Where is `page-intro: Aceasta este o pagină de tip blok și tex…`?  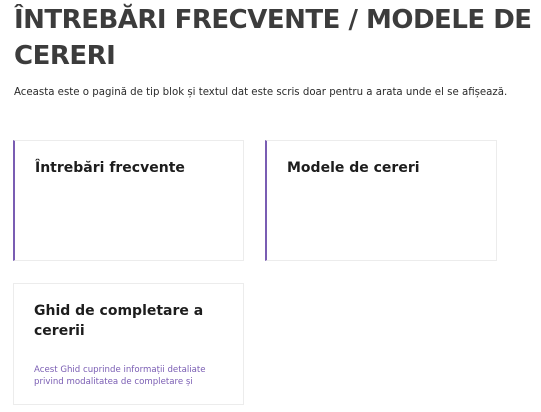 page-intro: Aceasta este o pagină de tip blok și tex… is located at coordinates (261, 92).